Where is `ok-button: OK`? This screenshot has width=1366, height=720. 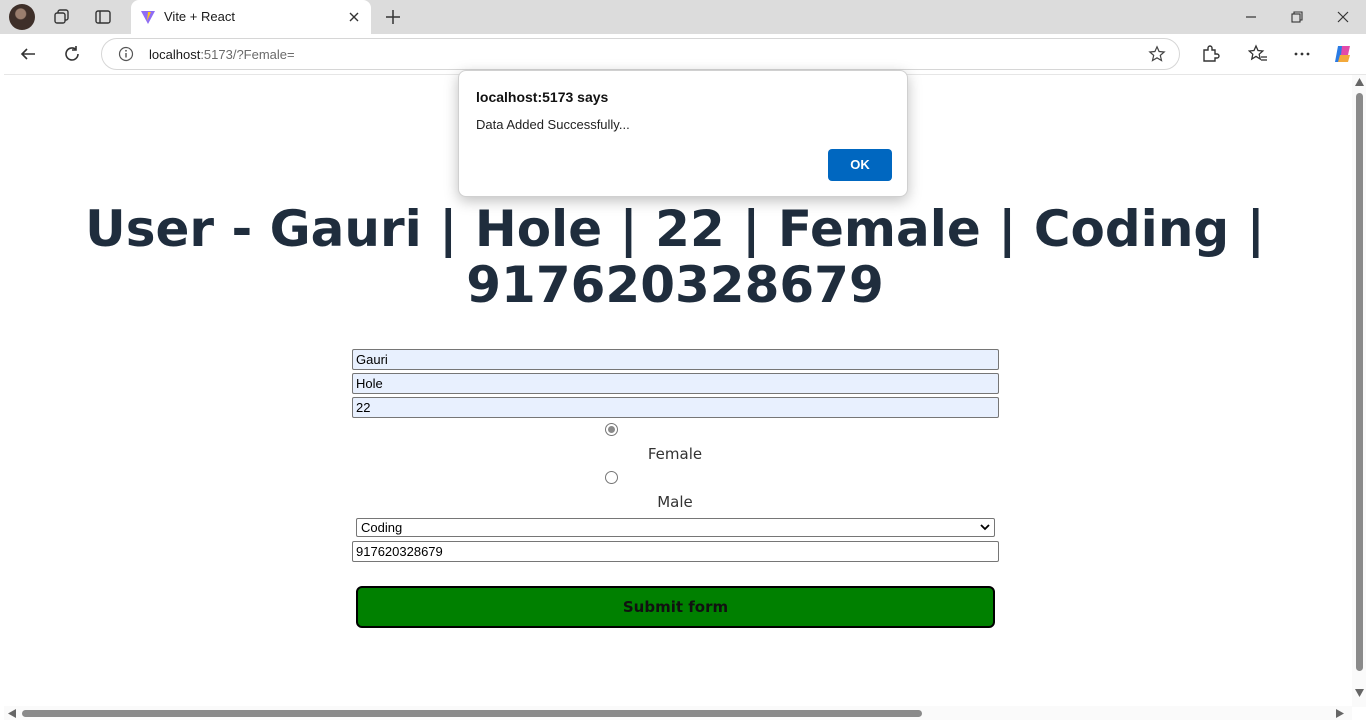 ok-button: OK is located at coordinates (860, 165).